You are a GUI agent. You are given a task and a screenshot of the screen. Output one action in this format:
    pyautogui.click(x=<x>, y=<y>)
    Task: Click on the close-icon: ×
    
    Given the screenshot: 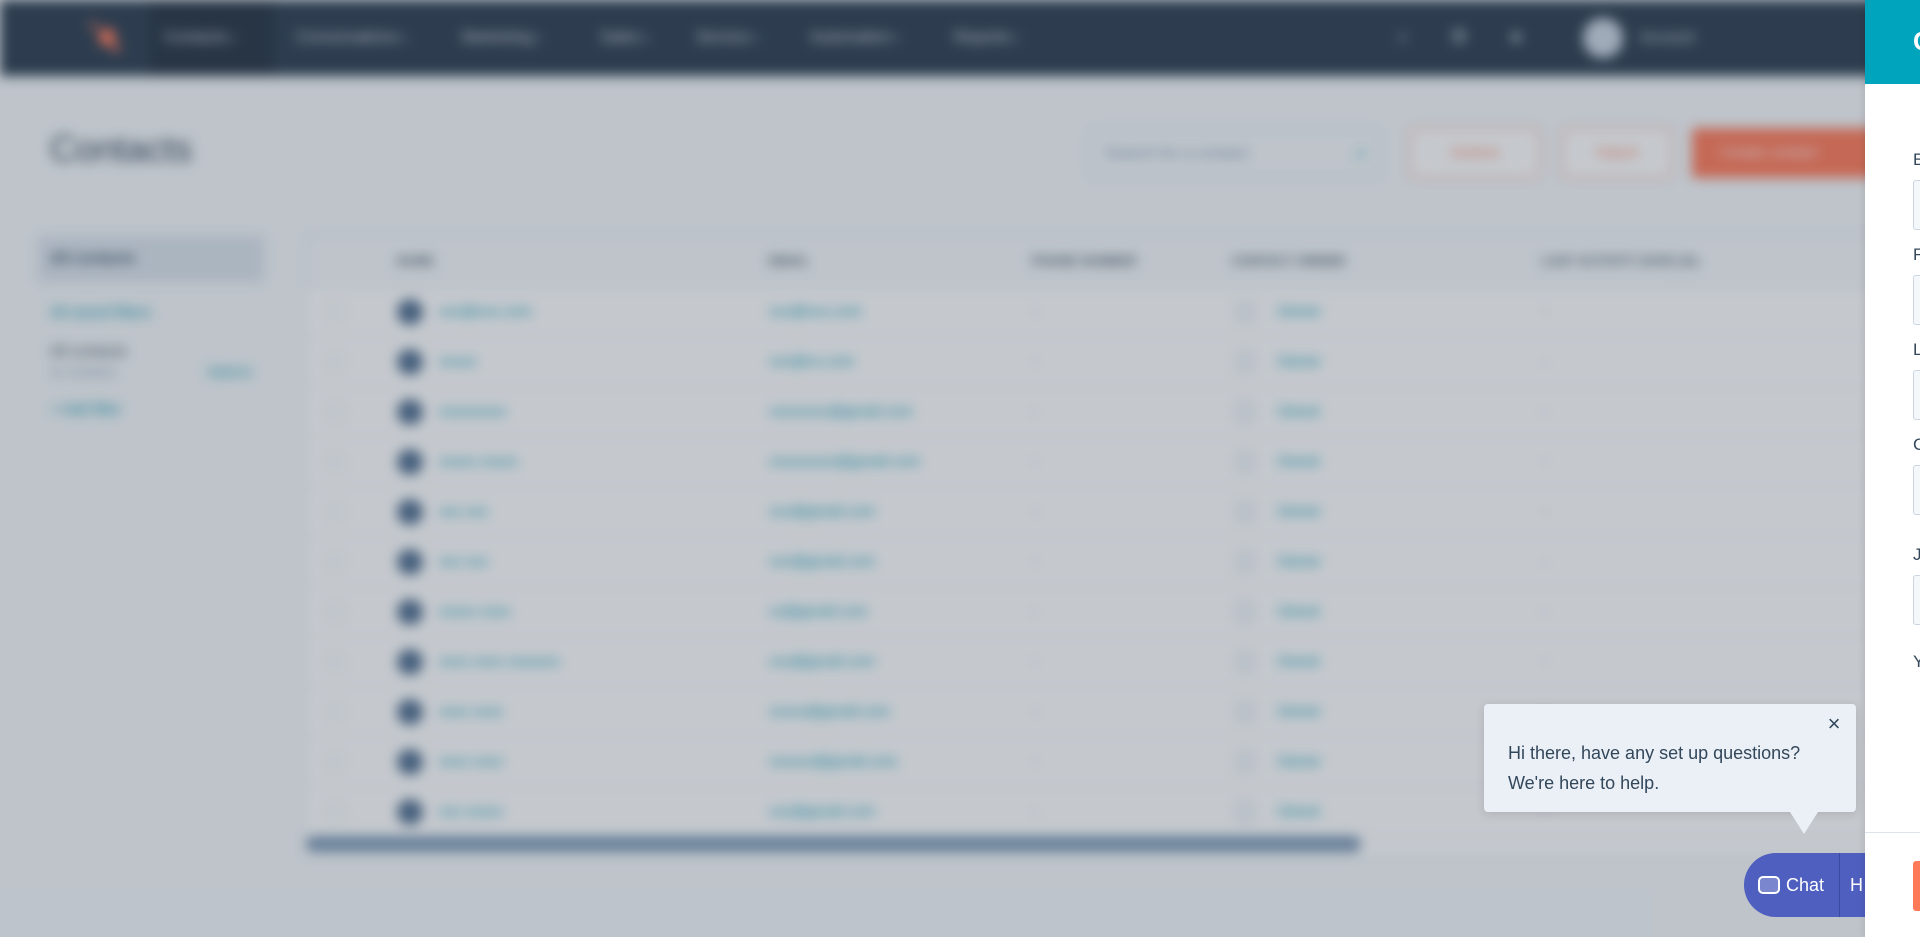 What is the action you would take?
    pyautogui.click(x=1834, y=724)
    